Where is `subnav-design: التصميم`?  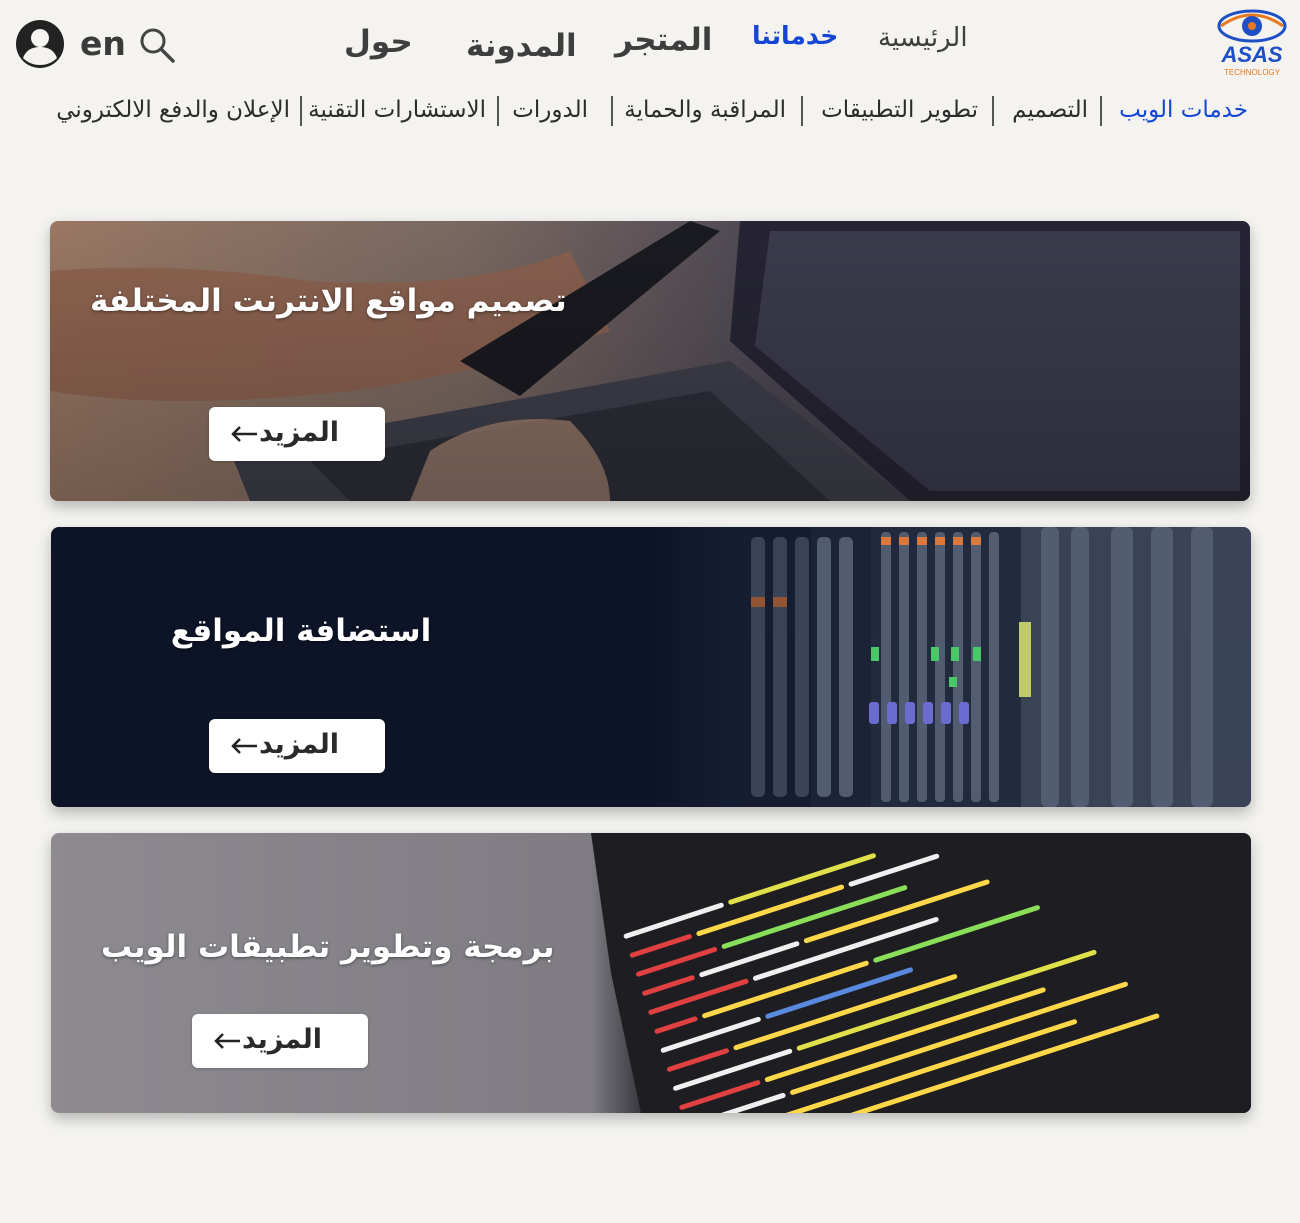 subnav-design: التصميم is located at coordinates (1050, 110).